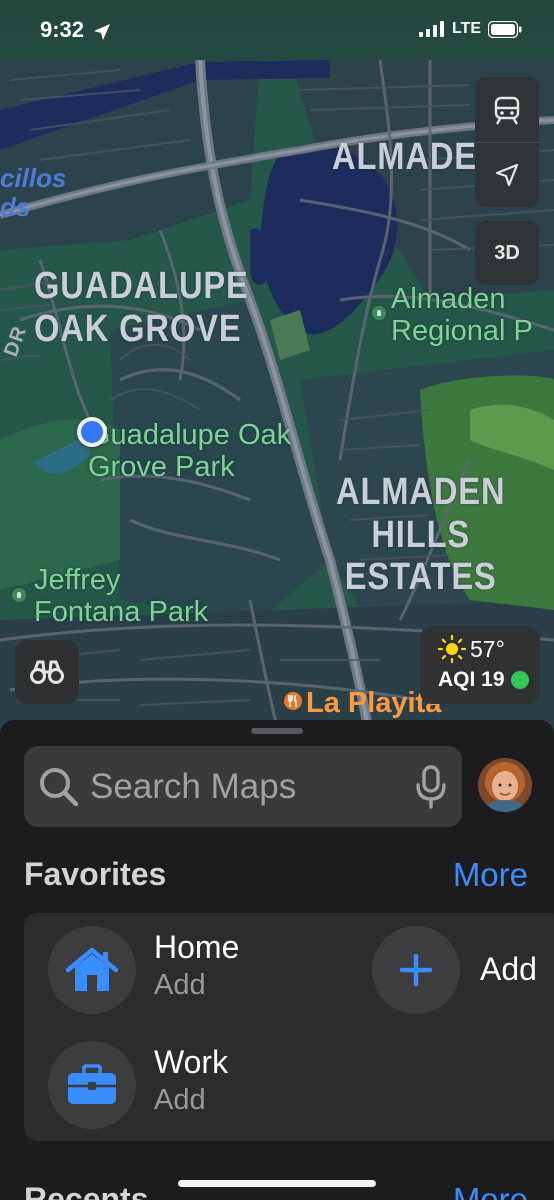 The image size is (554, 1200). What do you see at coordinates (180, 1100) in the screenshot?
I see `favorite-work-subtitle: Add` at bounding box center [180, 1100].